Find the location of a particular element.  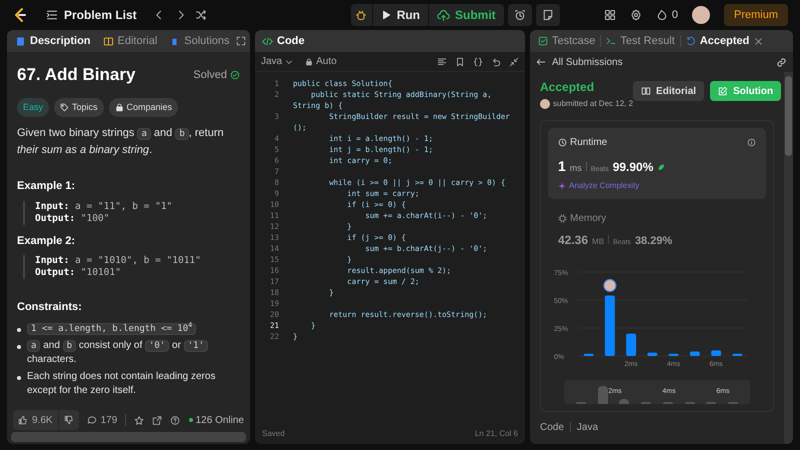

collapse-icon is located at coordinates (514, 61).